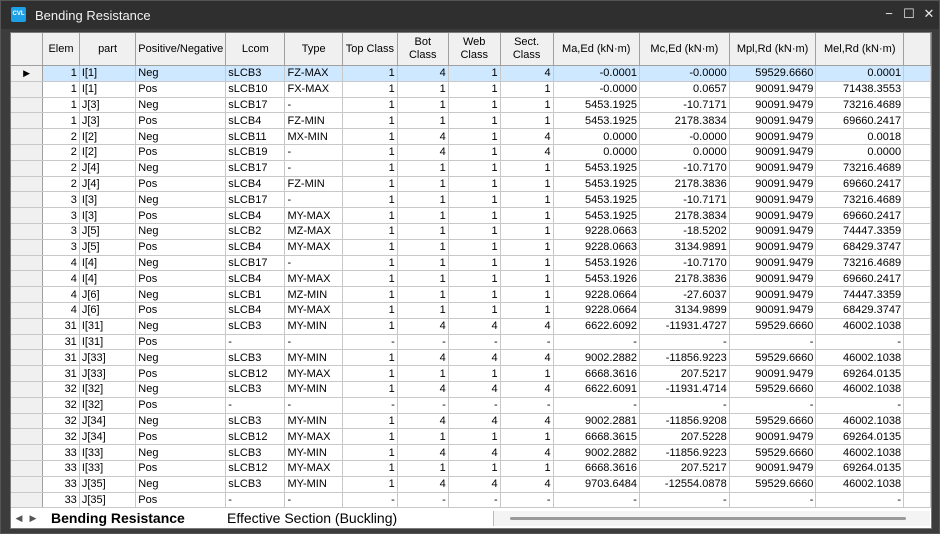  I want to click on cell-mel: -, so click(860, 500).